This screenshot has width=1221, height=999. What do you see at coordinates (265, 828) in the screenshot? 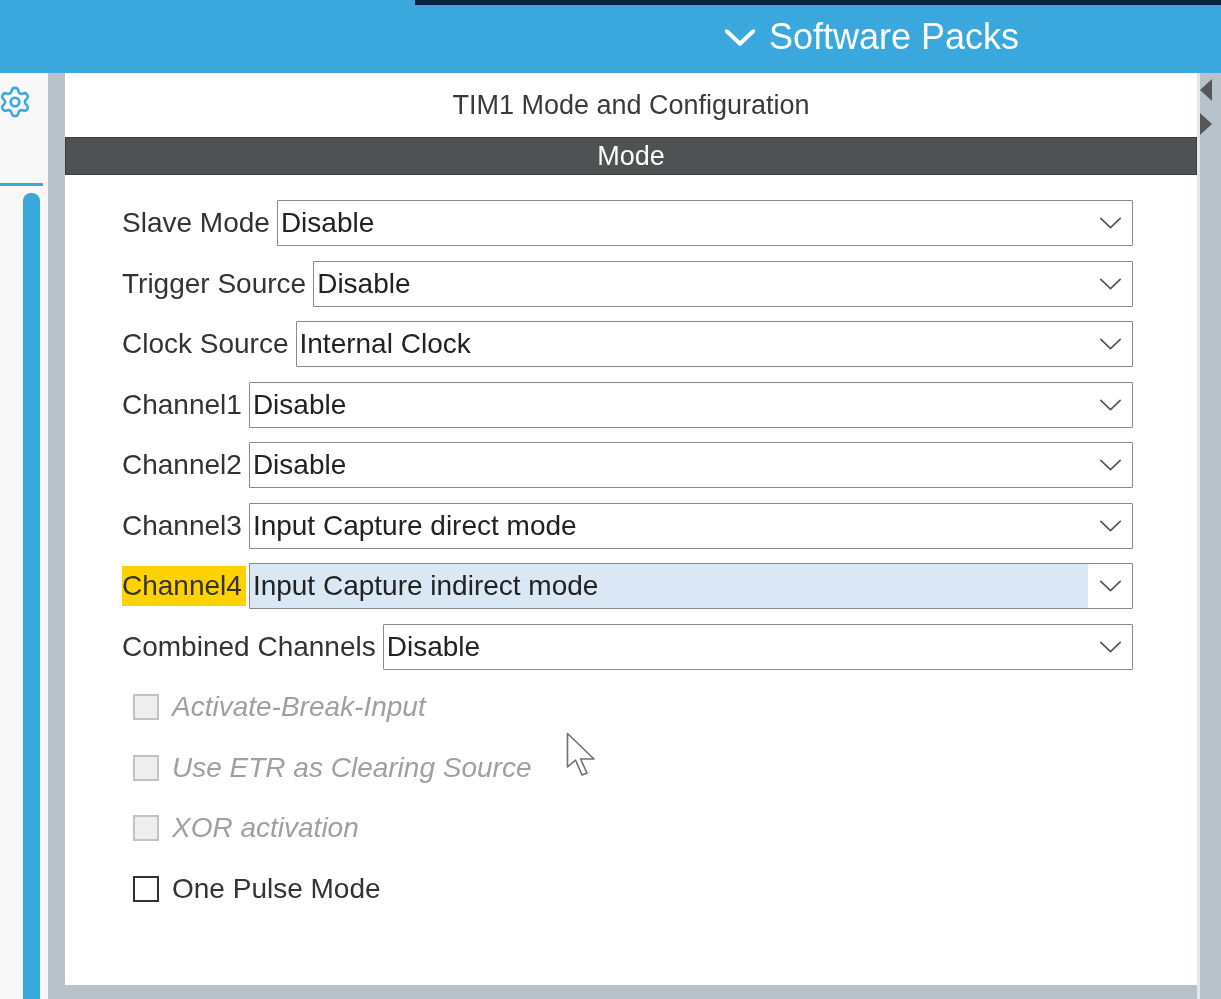
I see `checkbox-label: XOR activation` at bounding box center [265, 828].